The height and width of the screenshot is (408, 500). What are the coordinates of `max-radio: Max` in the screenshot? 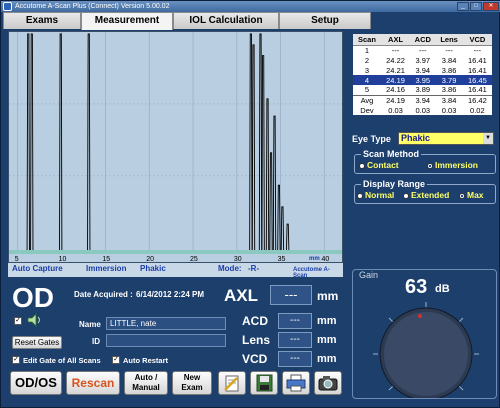 It's located at (471, 195).